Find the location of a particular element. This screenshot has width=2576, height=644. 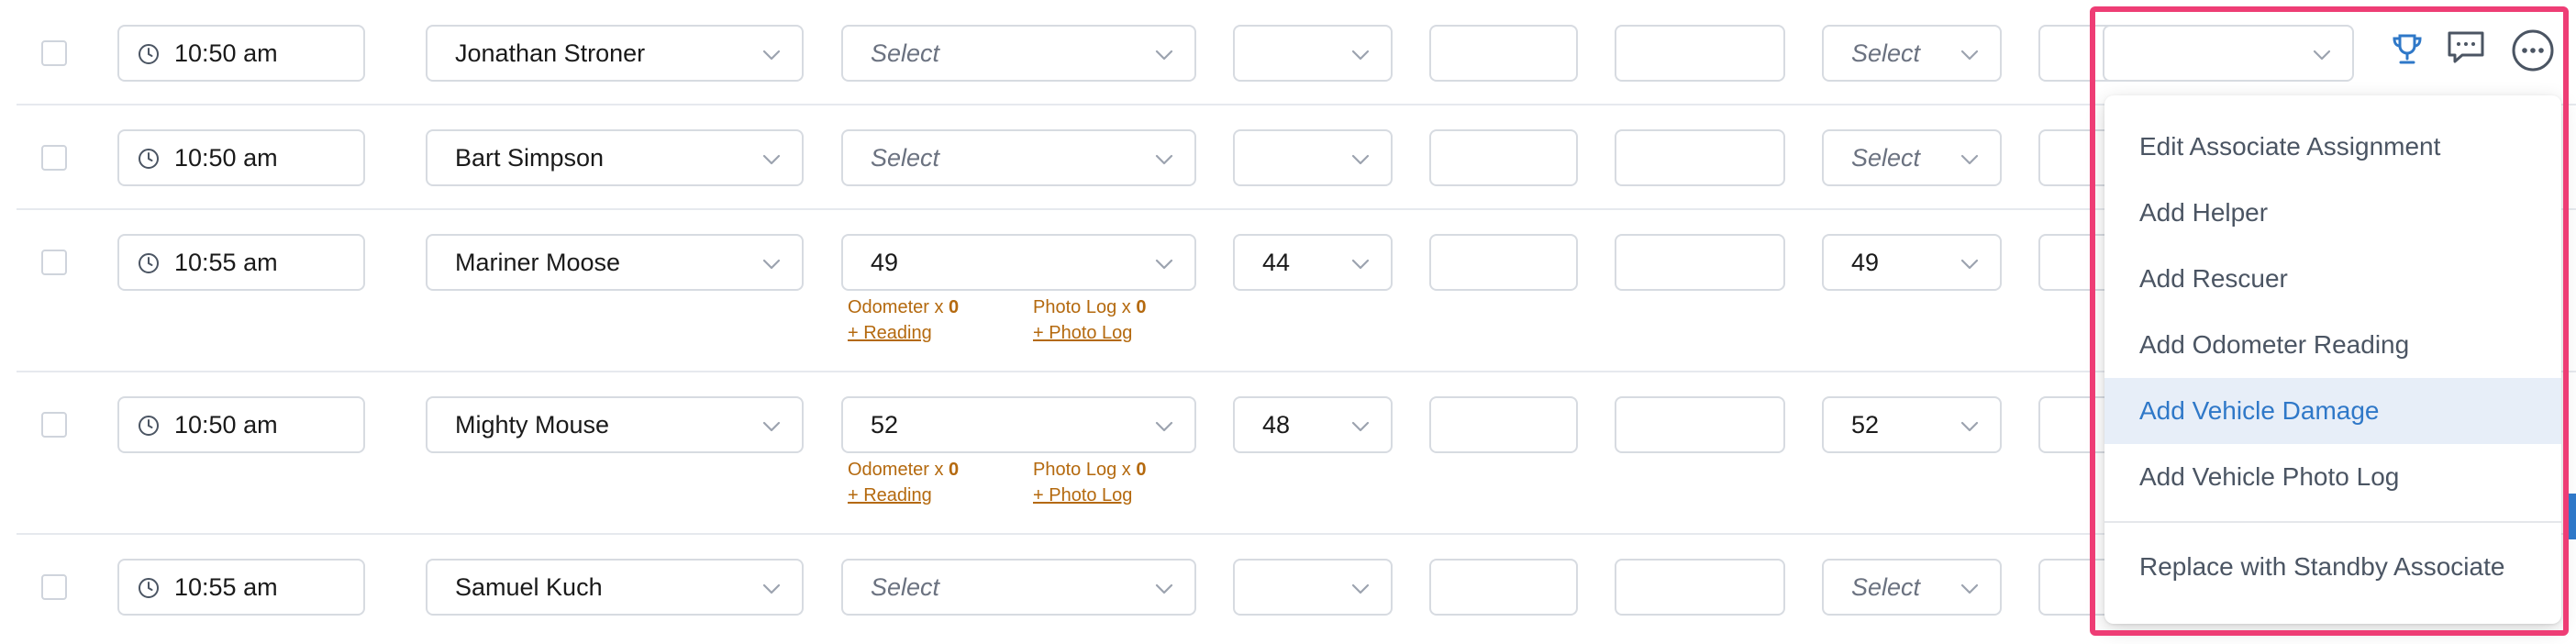

odometer-count-line: Odometer x 0 is located at coordinates (903, 307).